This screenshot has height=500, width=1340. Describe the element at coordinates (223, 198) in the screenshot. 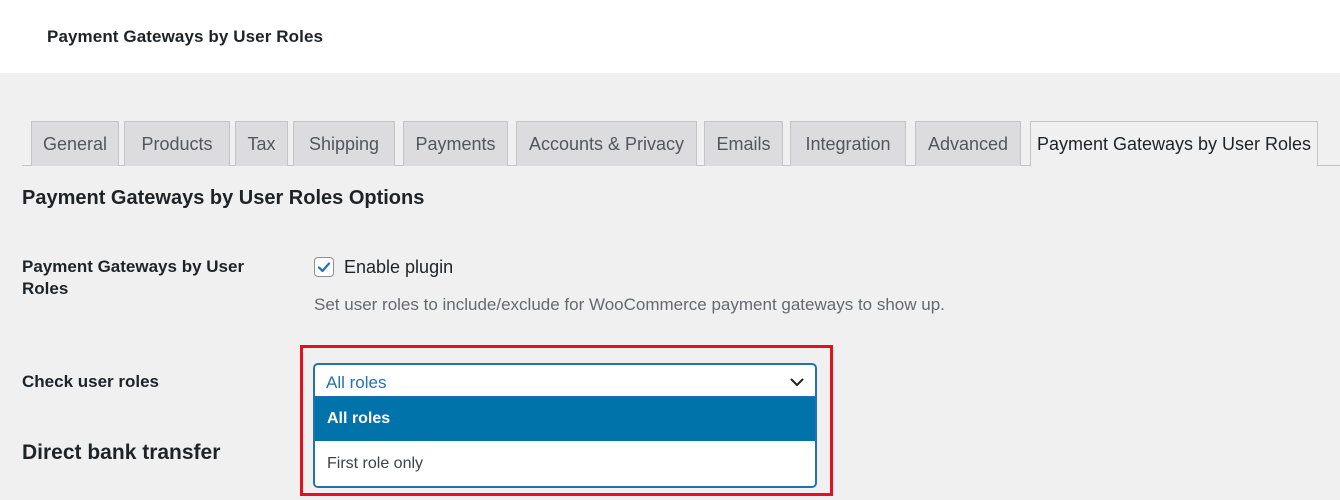

I see `section-title: Payment Gateways by User Roles Options` at that location.